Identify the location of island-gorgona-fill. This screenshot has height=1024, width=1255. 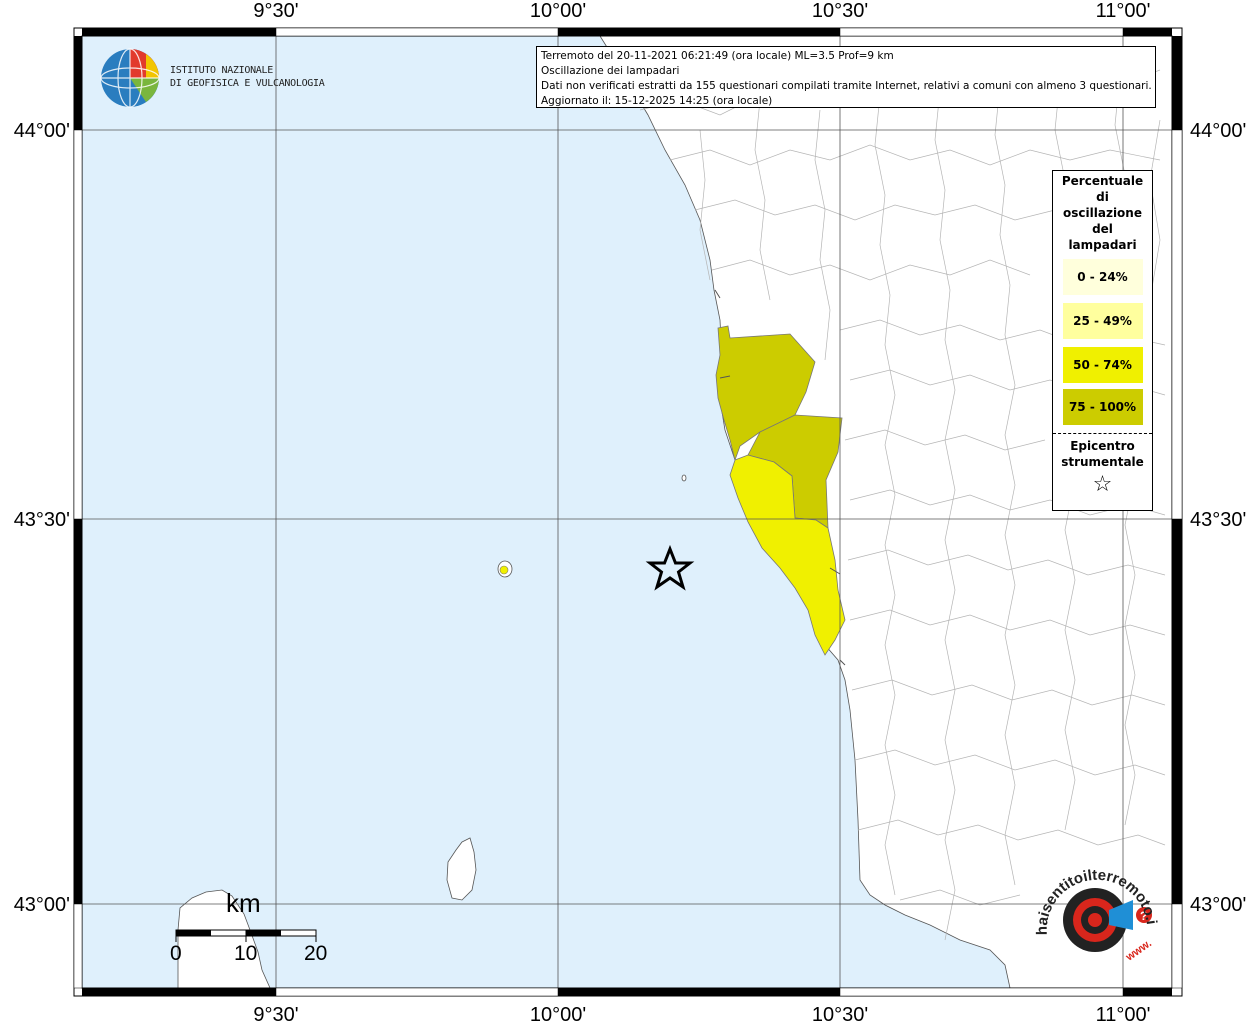
(504, 570).